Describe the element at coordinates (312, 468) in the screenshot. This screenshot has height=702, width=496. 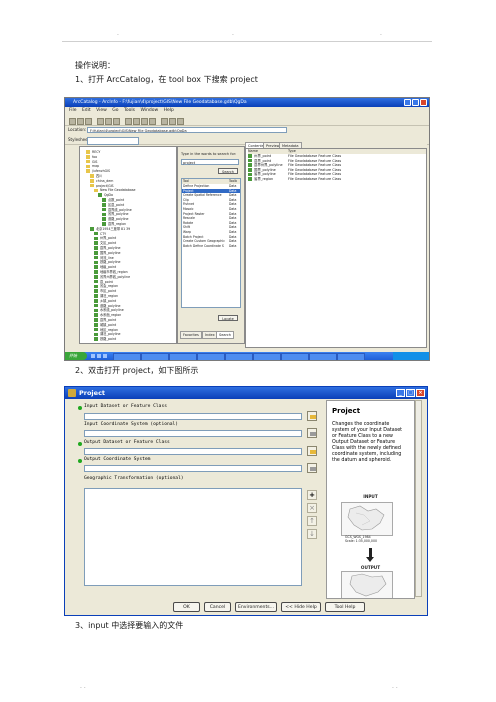
I see `output-coordsys-button` at that location.